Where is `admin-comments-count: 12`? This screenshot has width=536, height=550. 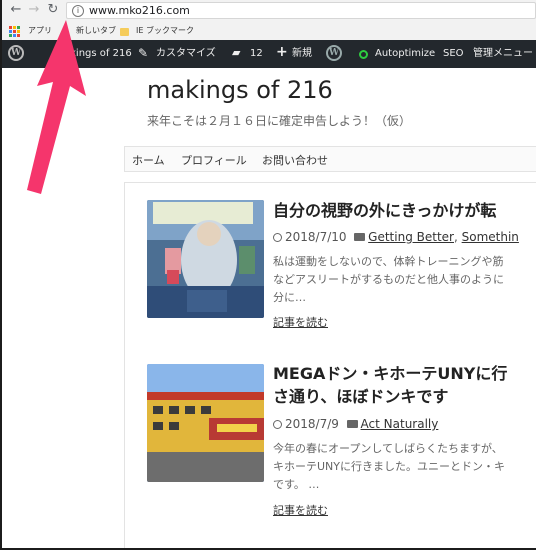 admin-comments-count: 12 is located at coordinates (256, 54).